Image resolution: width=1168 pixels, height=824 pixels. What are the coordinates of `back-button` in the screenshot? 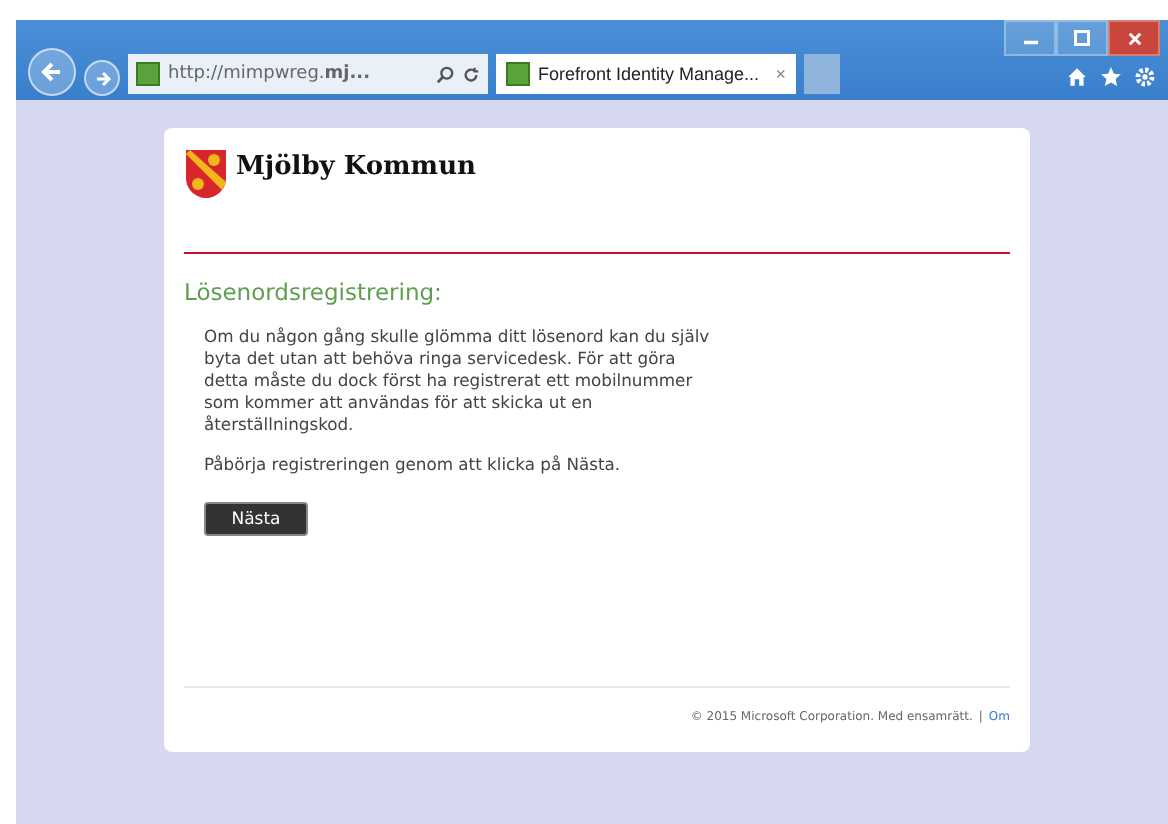 It's located at (52, 72).